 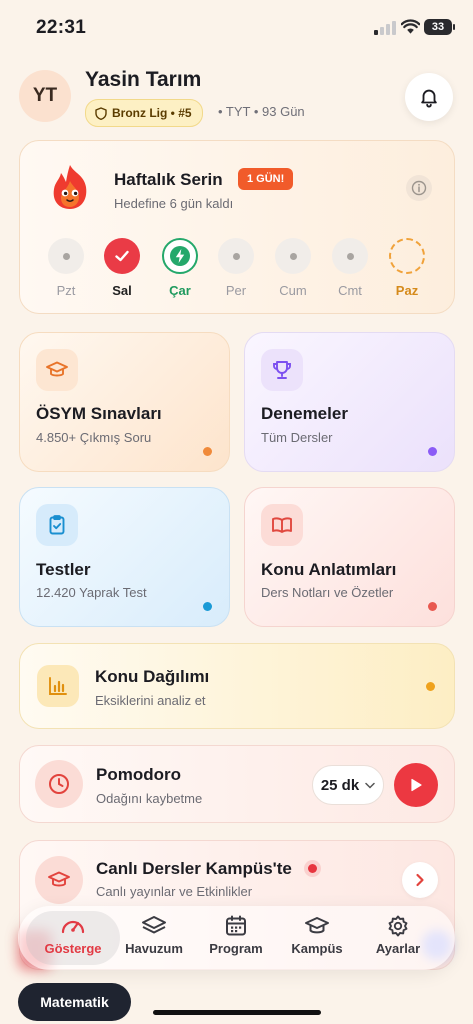 I want to click on day-circle-paz, so click(x=407, y=256).